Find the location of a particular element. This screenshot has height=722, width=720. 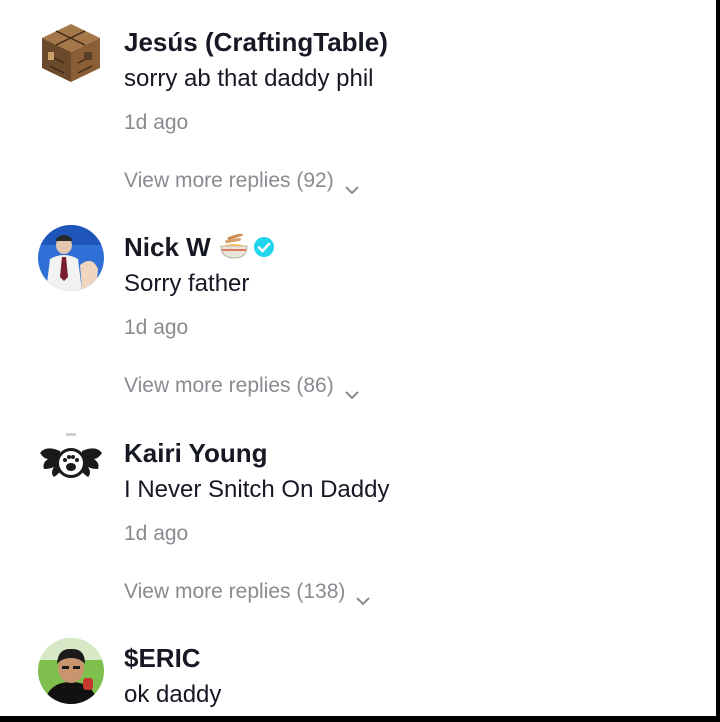

comment-text: Sorry father is located at coordinates (187, 283).